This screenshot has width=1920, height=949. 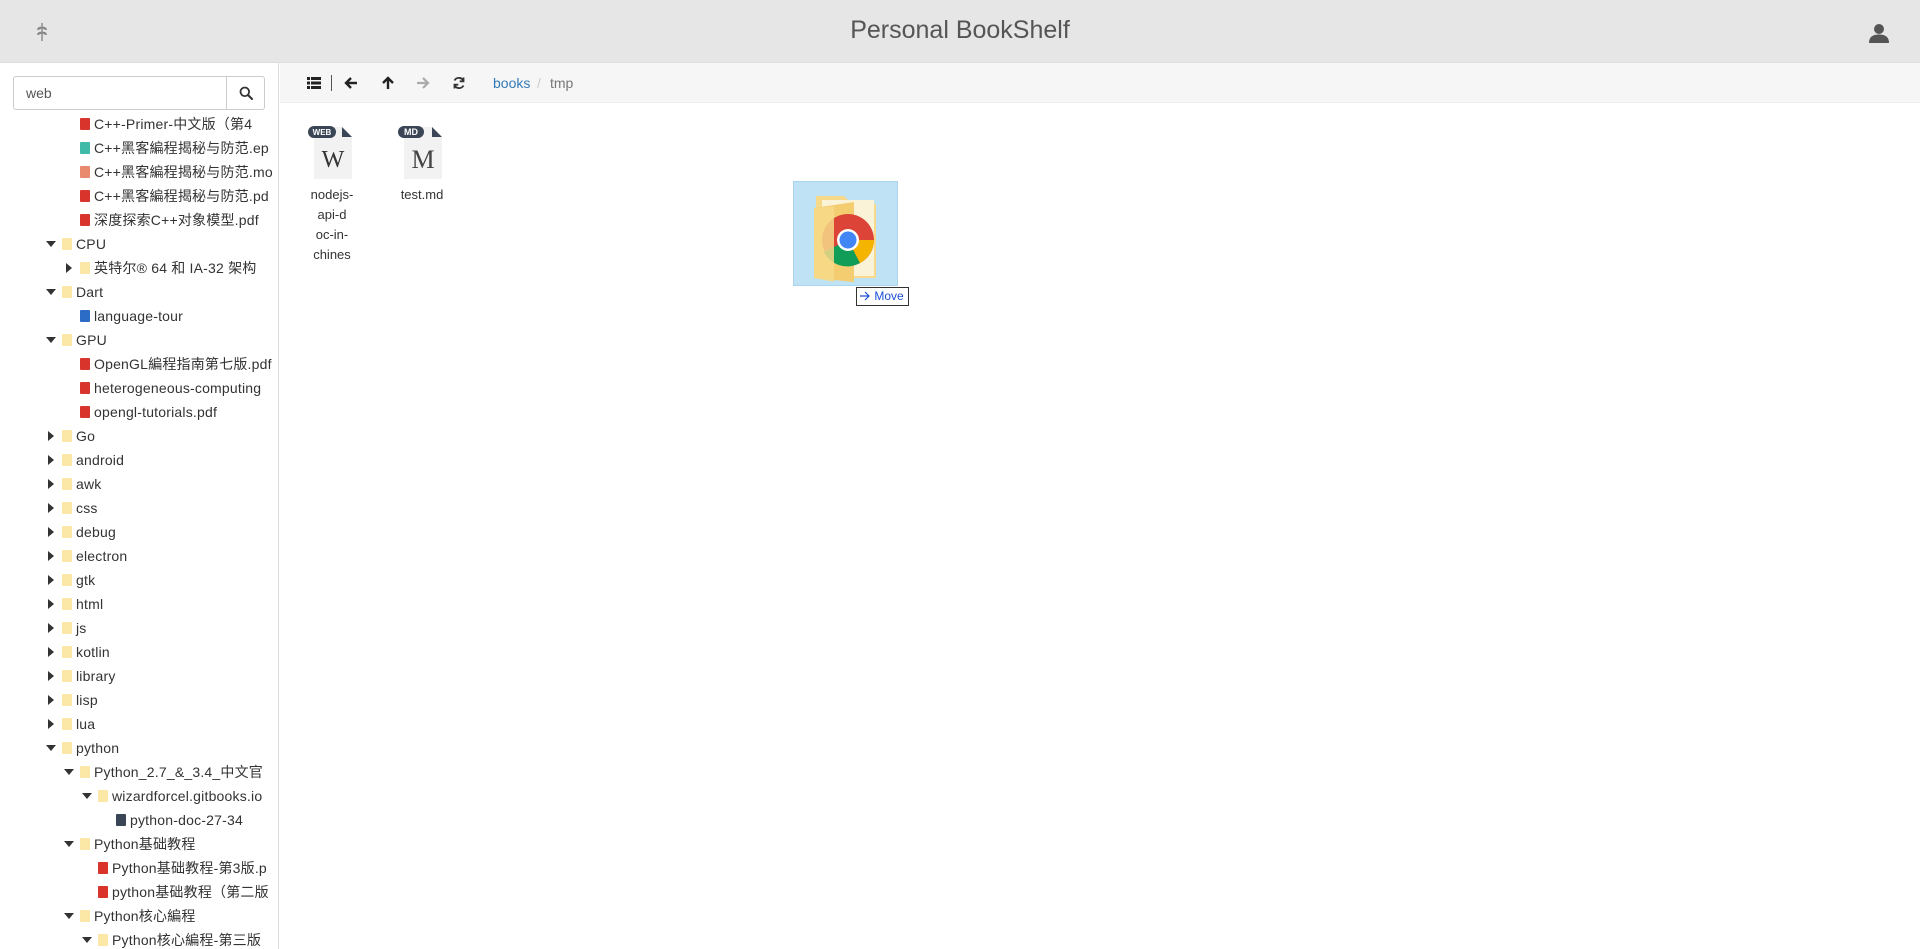 What do you see at coordinates (137, 316) in the screenshot?
I see `tree-file: language-tour` at bounding box center [137, 316].